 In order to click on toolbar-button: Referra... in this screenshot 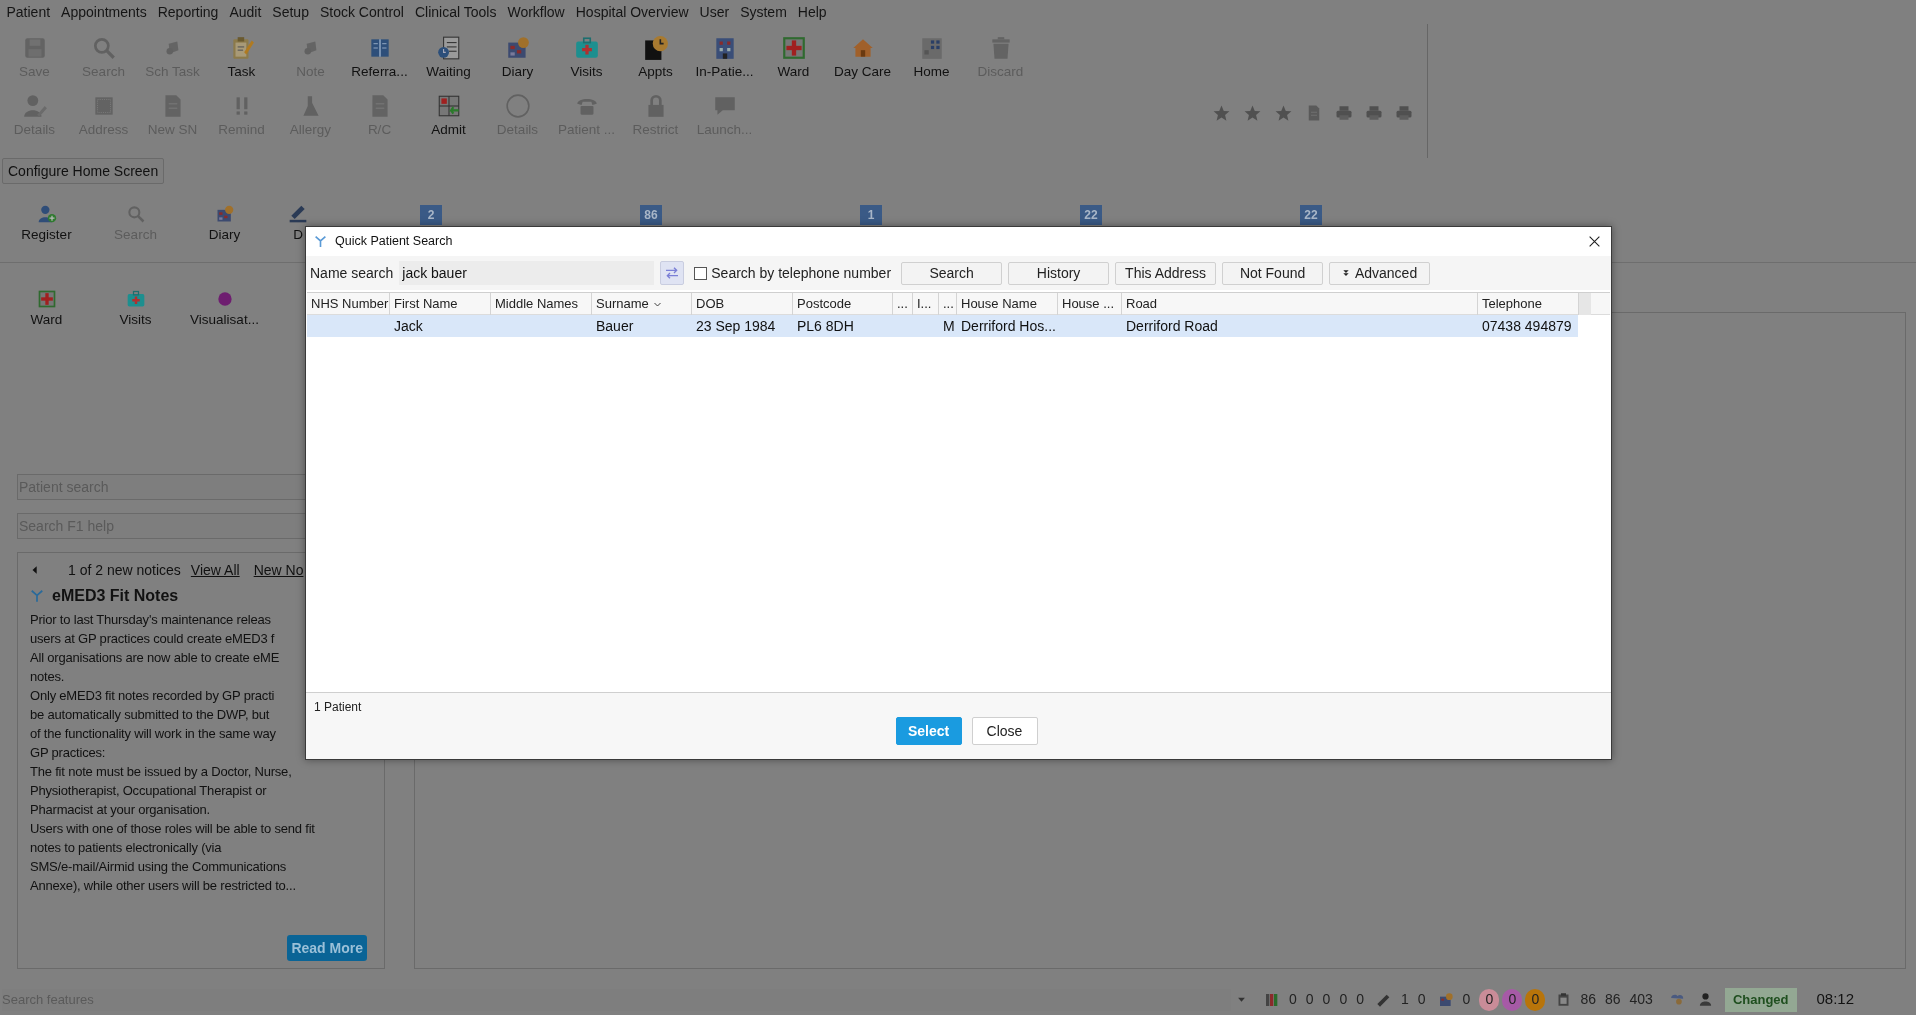, I will do `click(379, 57)`.